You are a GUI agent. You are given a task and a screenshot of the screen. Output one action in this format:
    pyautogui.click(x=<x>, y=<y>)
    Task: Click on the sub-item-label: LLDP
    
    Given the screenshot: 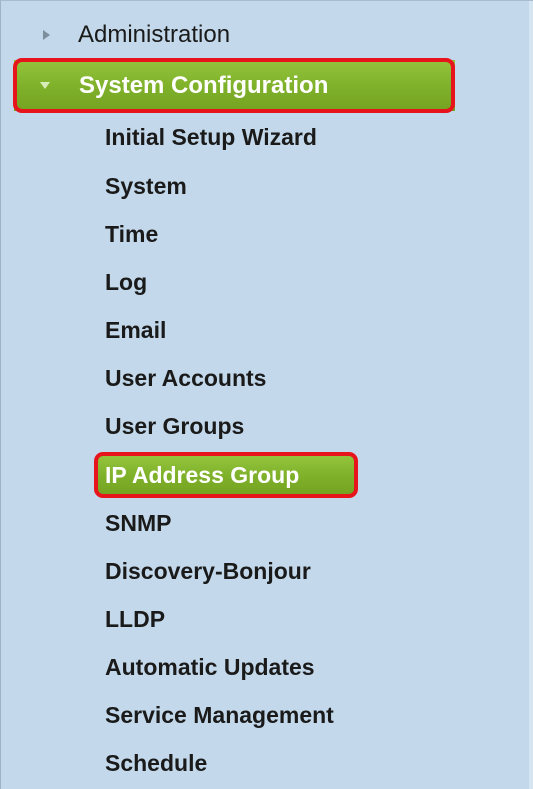 What is the action you would take?
    pyautogui.click(x=135, y=618)
    